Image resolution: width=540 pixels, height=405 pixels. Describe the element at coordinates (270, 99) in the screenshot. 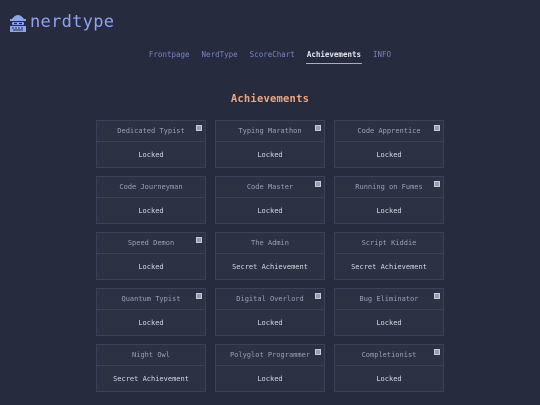

I see `page-title: Achievements` at that location.